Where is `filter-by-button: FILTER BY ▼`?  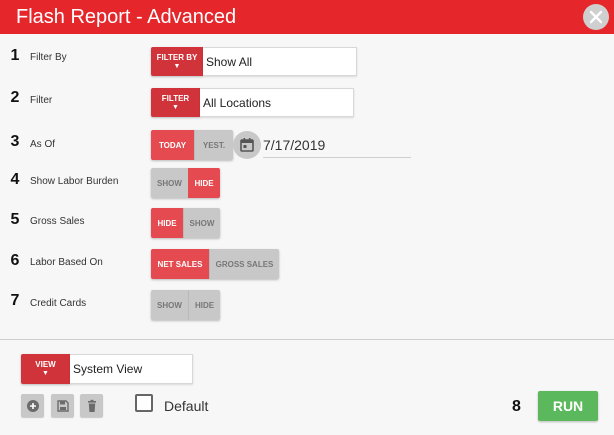
filter-by-button: FILTER BY ▼ is located at coordinates (177, 61).